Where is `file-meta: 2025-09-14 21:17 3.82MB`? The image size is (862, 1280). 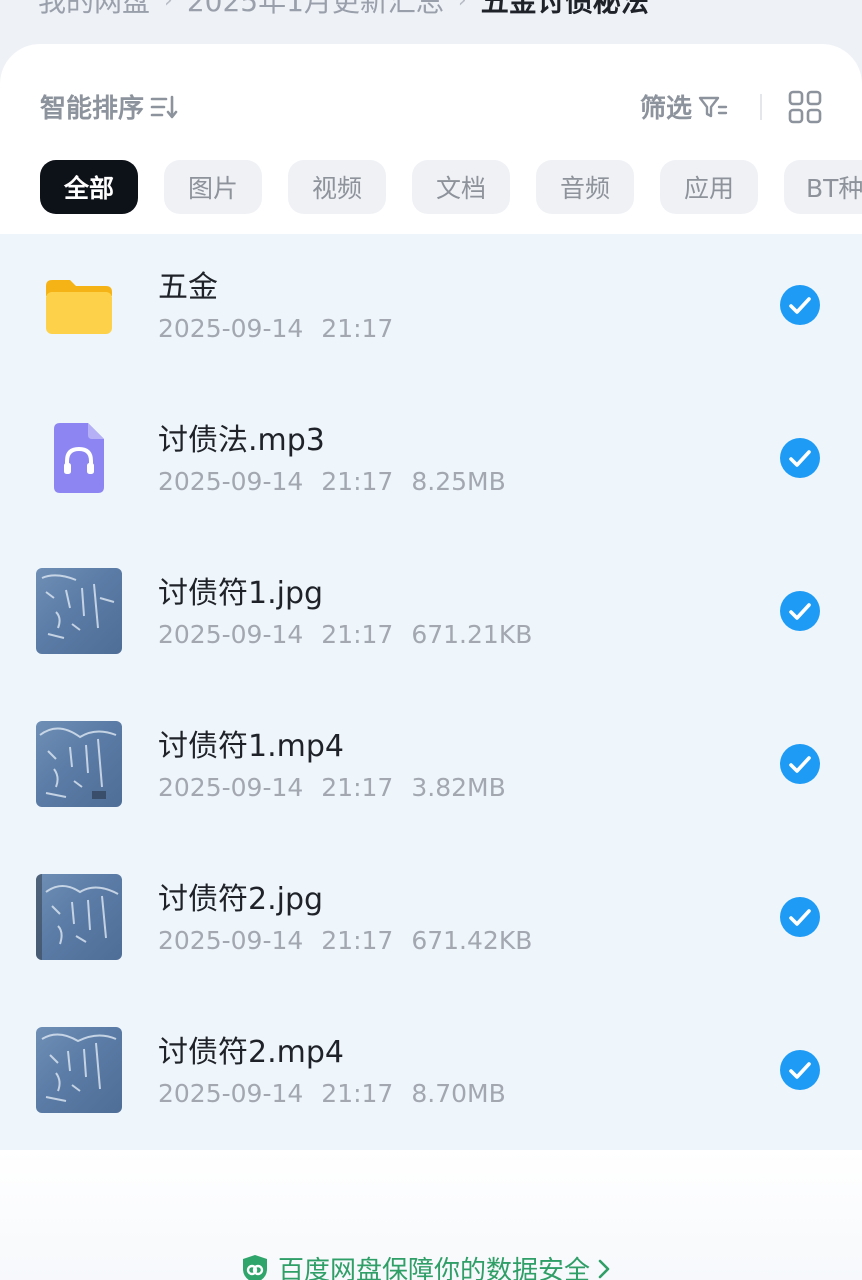 file-meta: 2025-09-14 21:17 3.82MB is located at coordinates (341, 787).